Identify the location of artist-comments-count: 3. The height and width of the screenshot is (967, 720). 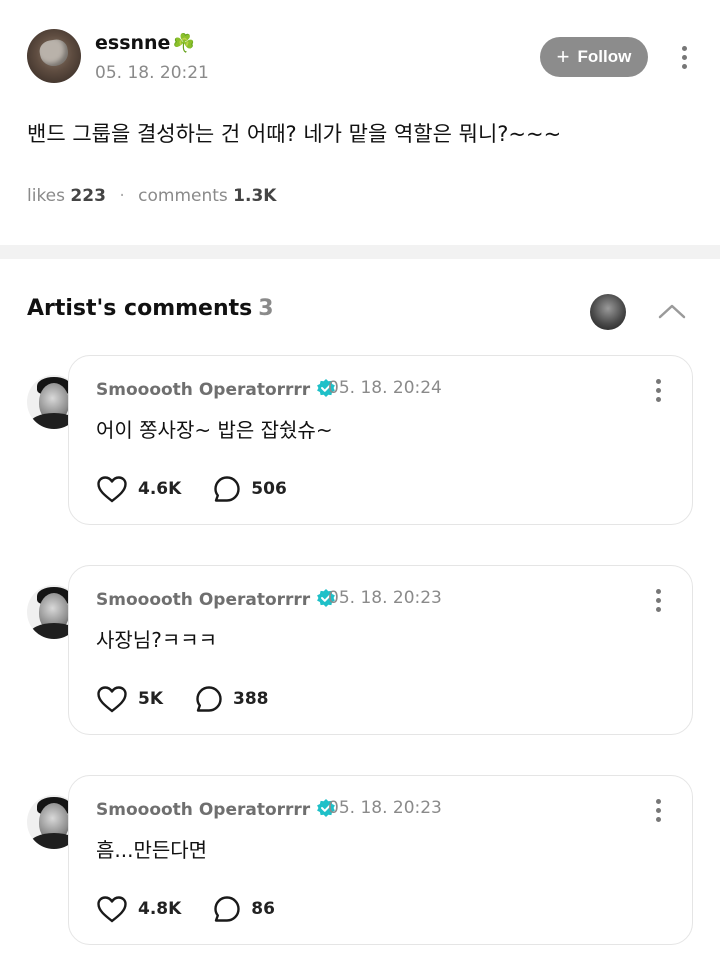
(266, 308).